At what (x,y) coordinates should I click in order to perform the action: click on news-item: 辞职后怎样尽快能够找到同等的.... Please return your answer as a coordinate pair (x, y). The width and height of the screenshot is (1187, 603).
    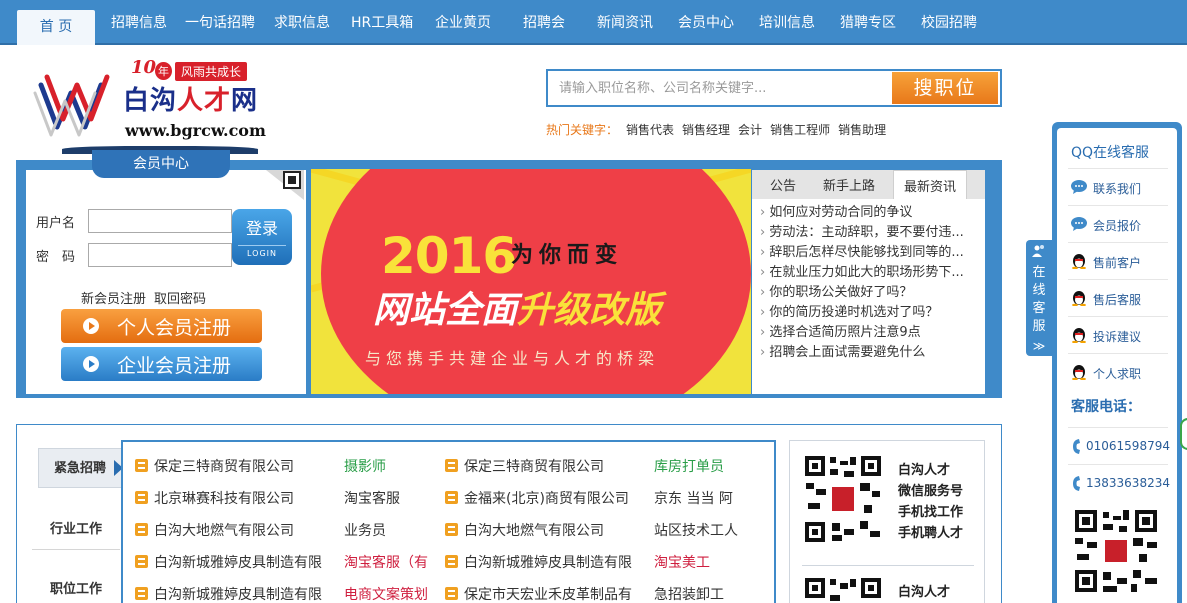
    Looking at the image, I should click on (872, 253).